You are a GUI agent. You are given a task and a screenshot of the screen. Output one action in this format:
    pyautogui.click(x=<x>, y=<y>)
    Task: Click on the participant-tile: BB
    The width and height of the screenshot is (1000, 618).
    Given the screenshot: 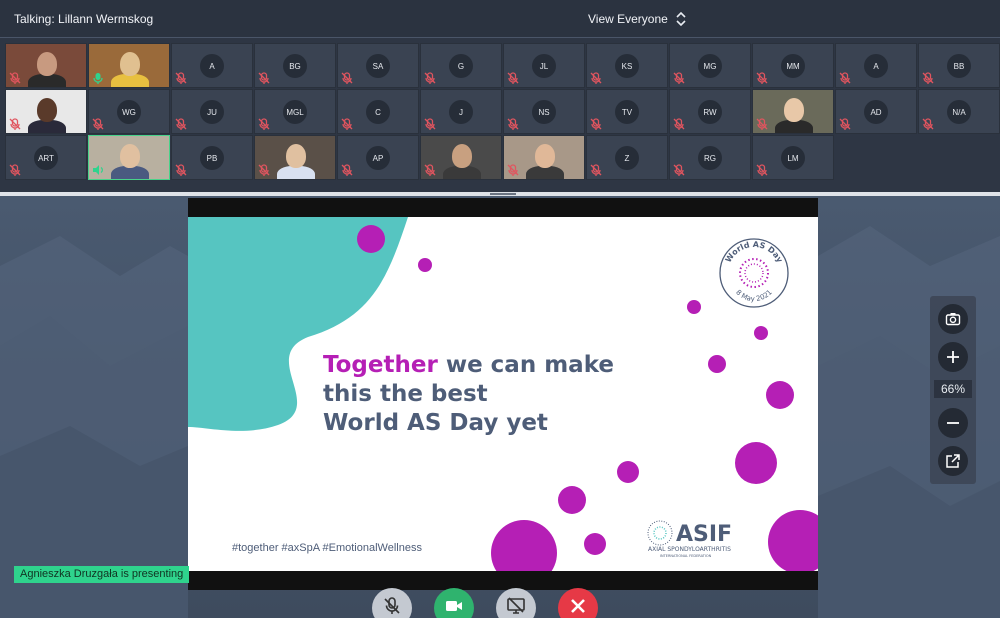 What is the action you would take?
    pyautogui.click(x=959, y=65)
    